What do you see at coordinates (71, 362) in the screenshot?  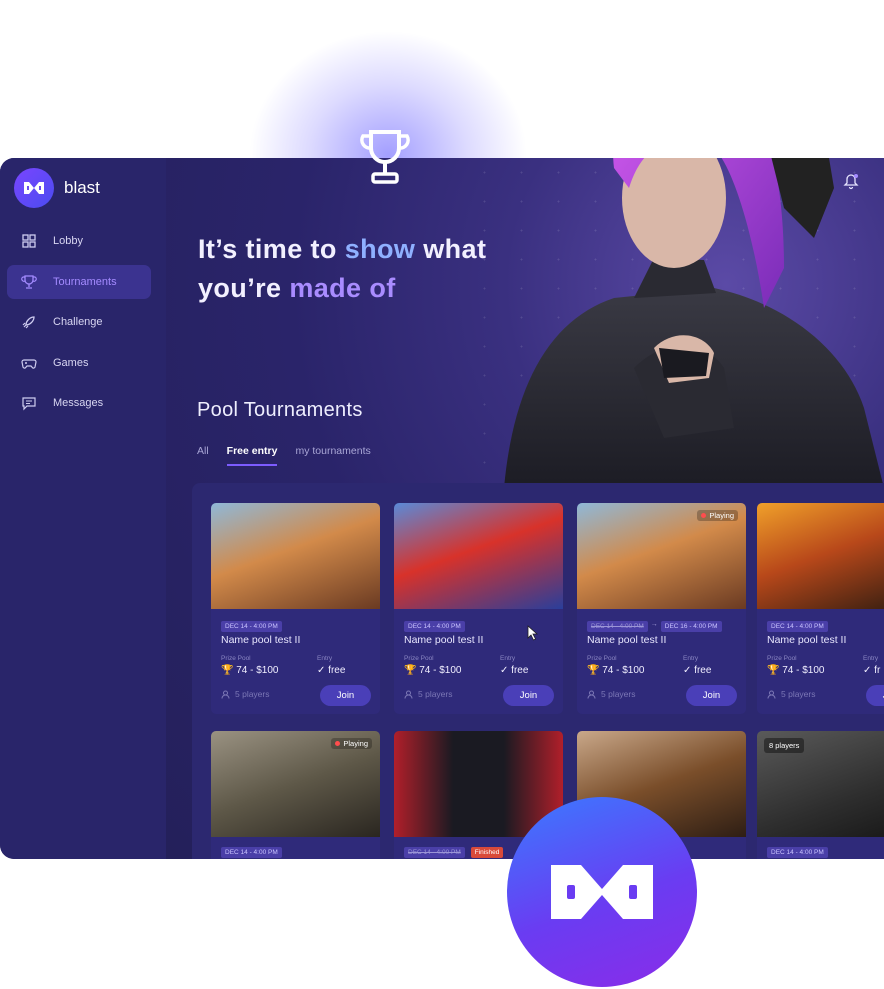 I see `sidebar-item-label: Games` at bounding box center [71, 362].